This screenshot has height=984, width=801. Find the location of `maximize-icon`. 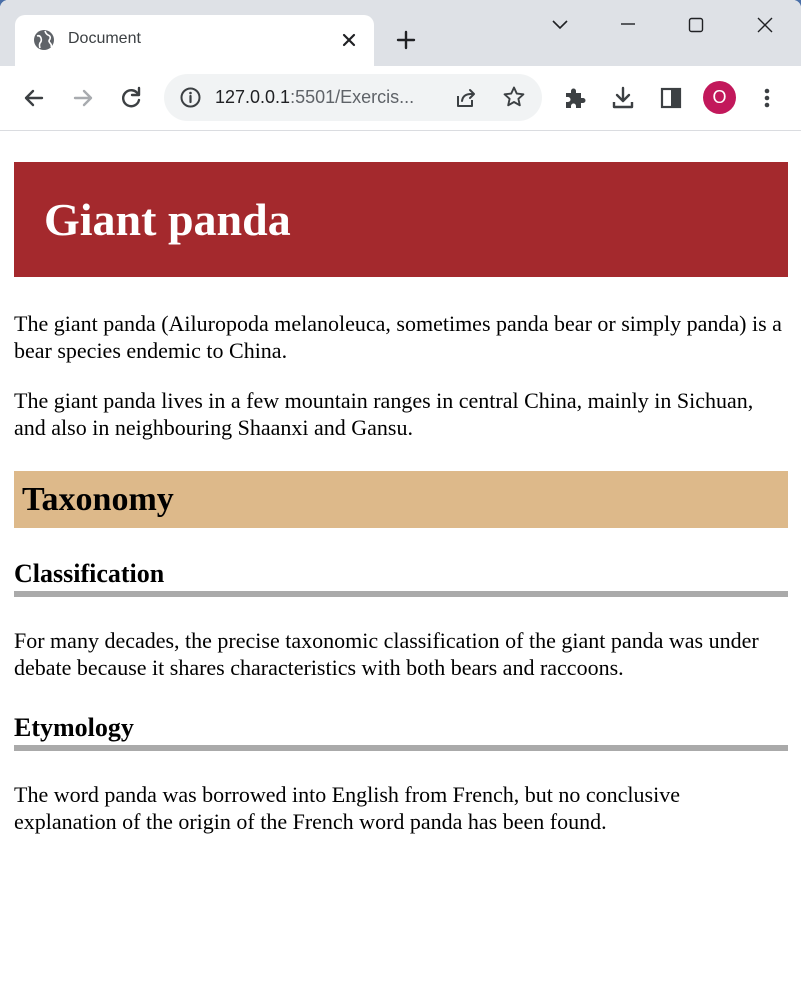

maximize-icon is located at coordinates (696, 25).